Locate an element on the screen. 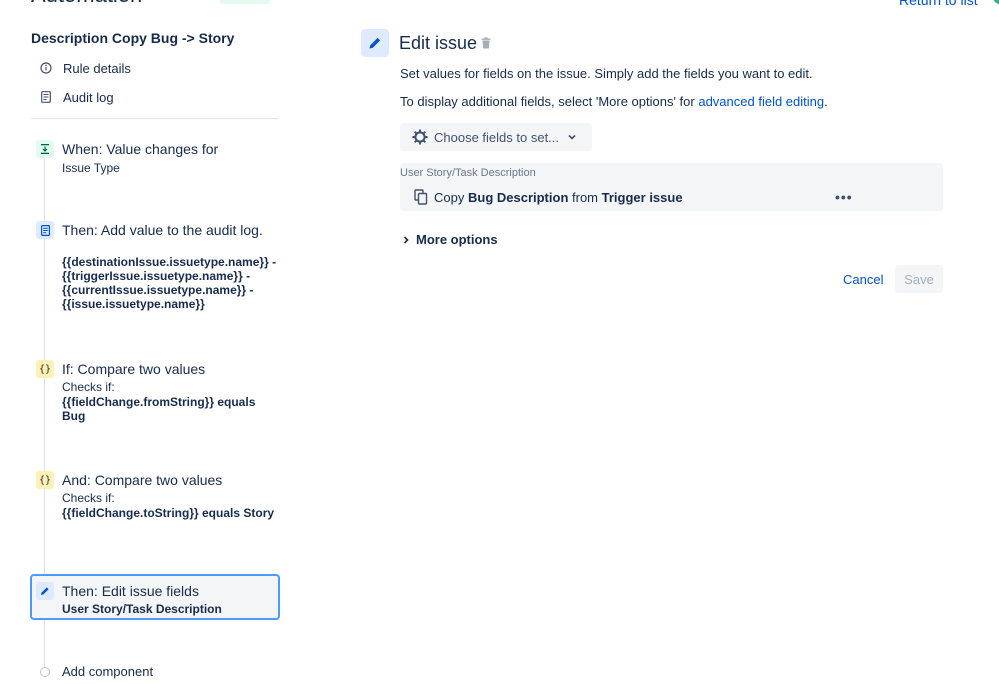 The image size is (999, 684). field-value: Copy Bug Description from Trigger issue is located at coordinates (548, 197).